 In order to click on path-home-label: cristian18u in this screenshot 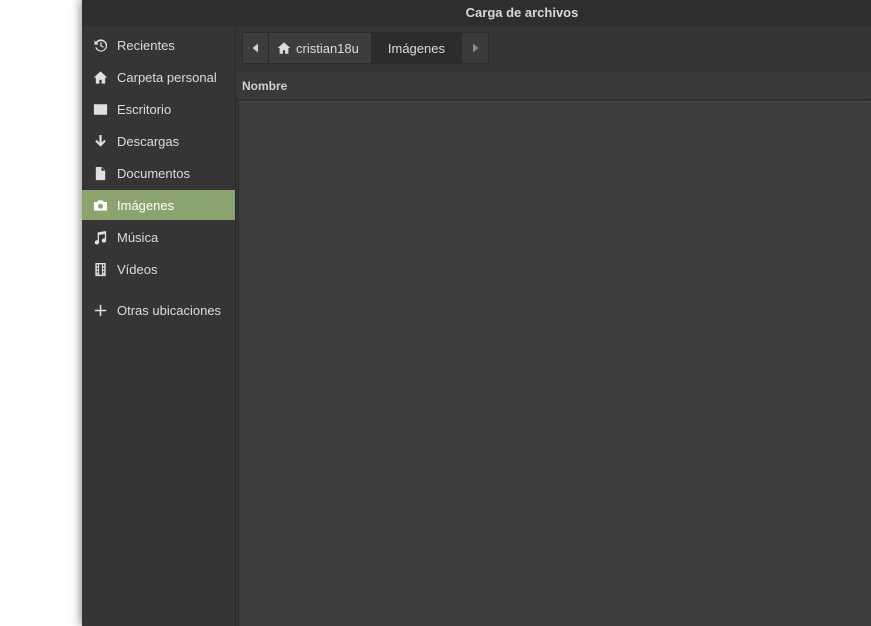, I will do `click(327, 48)`.